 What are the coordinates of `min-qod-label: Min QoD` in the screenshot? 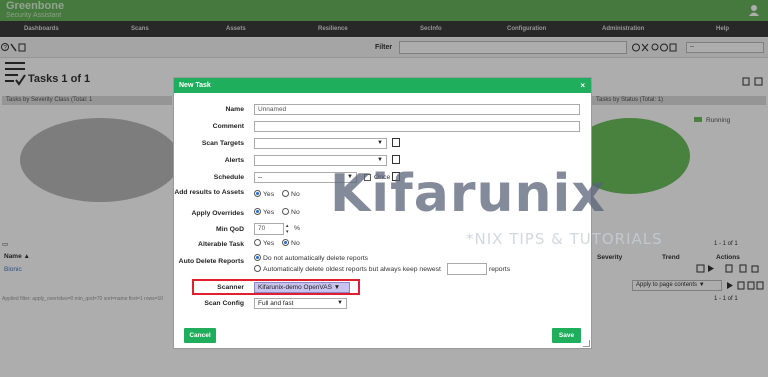 It's located at (230, 229).